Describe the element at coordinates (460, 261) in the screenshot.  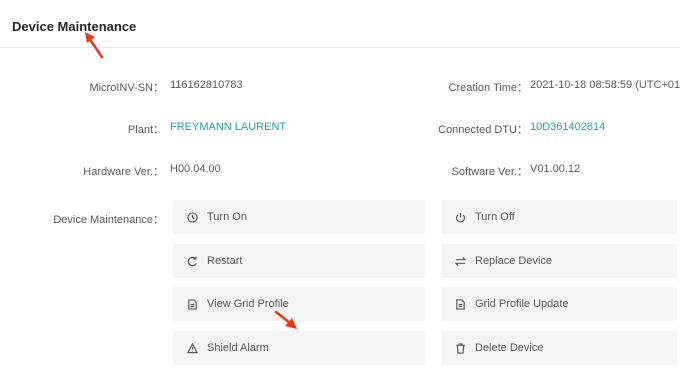
I see `swap-icon` at that location.